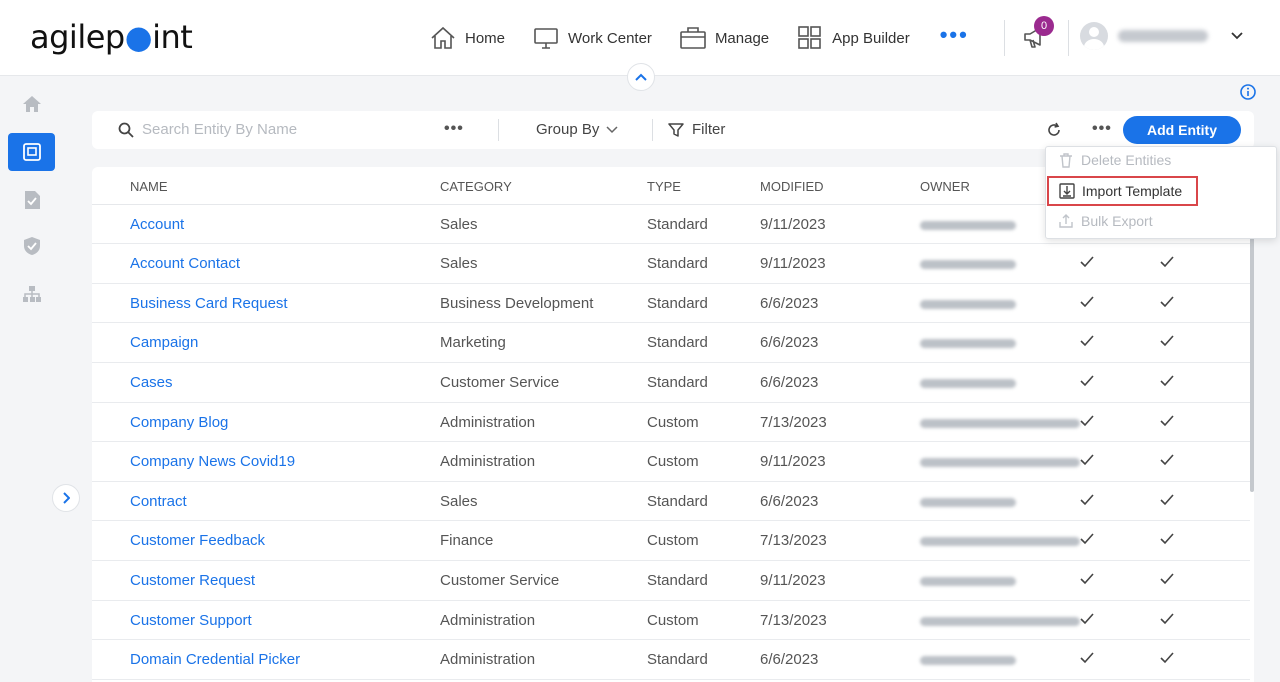 The width and height of the screenshot is (1280, 682). I want to click on main-nav: Home Work Center Manage App Builder •••, so click(699, 38).